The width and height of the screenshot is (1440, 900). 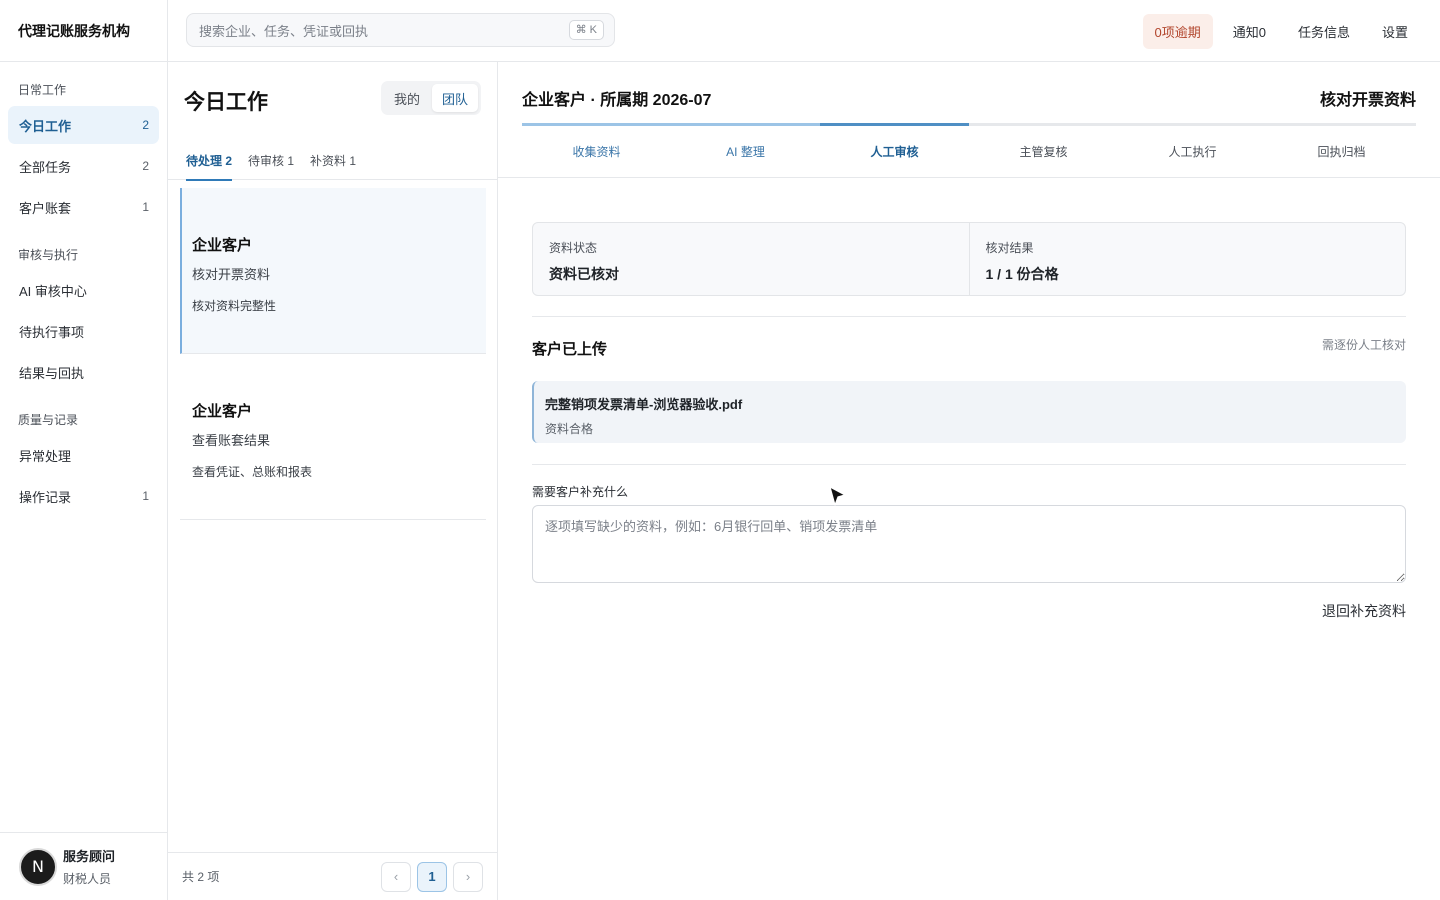 What do you see at coordinates (45, 208) in the screenshot?
I see `sidebar-item-label: 客户账套` at bounding box center [45, 208].